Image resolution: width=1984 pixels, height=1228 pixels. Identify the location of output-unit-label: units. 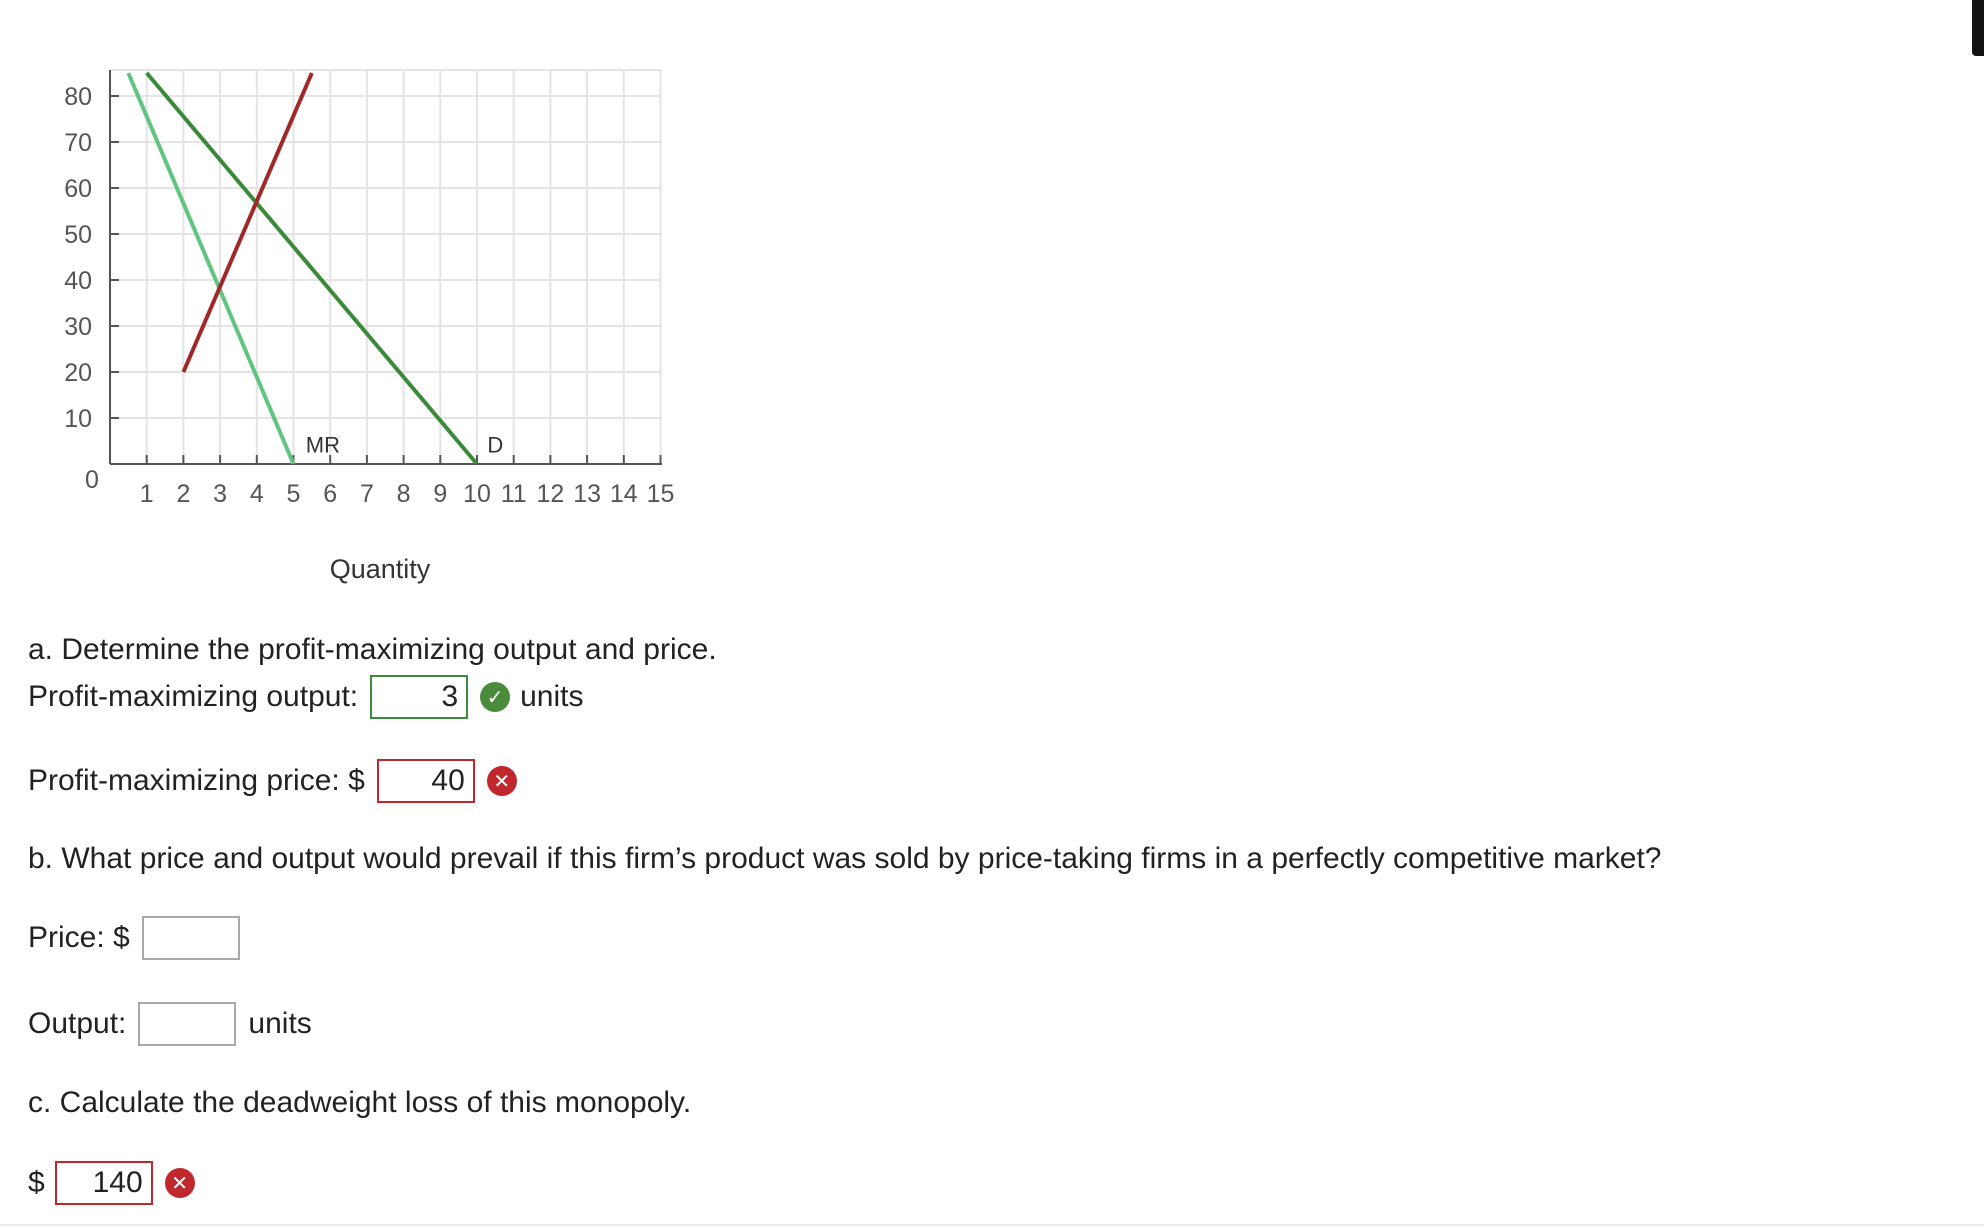
(552, 696).